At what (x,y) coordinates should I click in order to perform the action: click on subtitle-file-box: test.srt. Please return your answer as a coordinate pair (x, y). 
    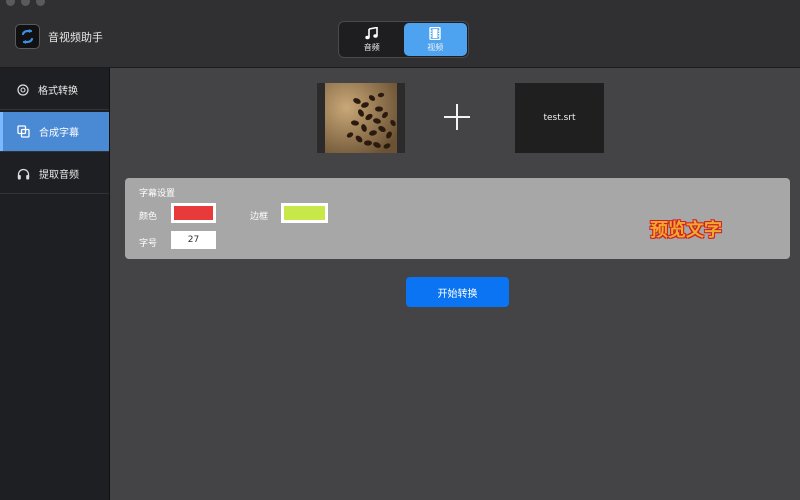
    Looking at the image, I should click on (559, 118).